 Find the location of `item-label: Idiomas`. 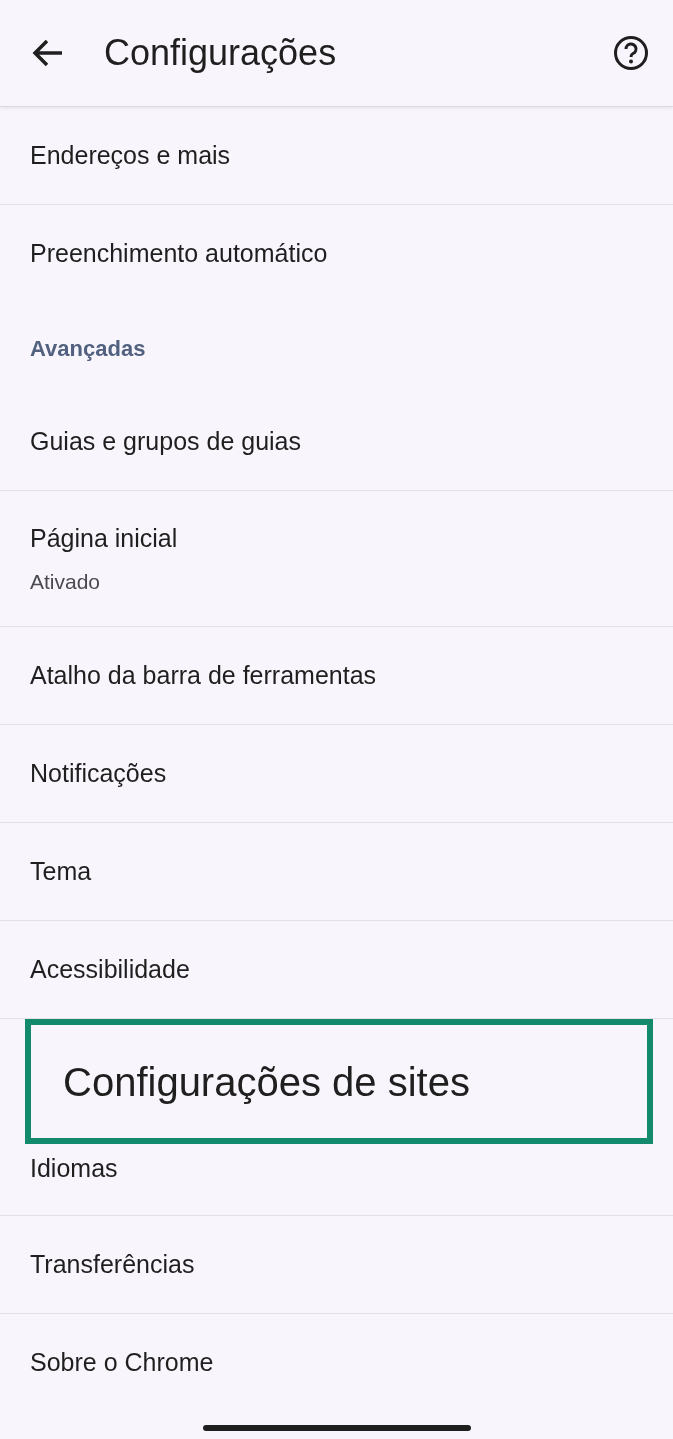

item-label: Idiomas is located at coordinates (74, 1168).